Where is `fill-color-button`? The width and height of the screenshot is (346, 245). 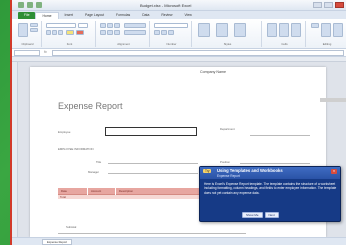 fill-color-button is located at coordinates (70, 32).